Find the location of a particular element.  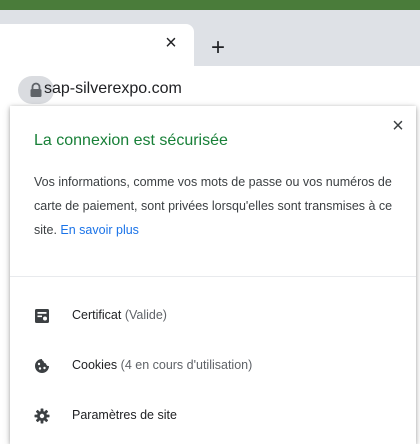

tab-strip: × + is located at coordinates (210, 38).